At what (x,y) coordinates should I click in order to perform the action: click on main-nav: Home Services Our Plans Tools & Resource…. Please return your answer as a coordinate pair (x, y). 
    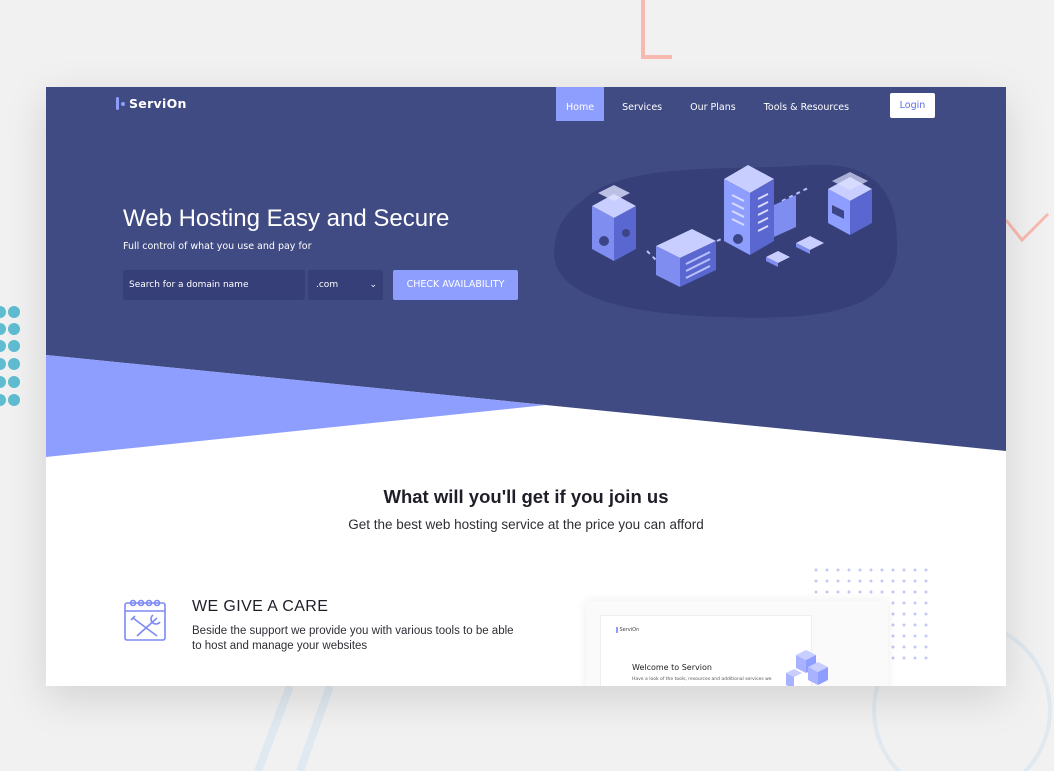
    Looking at the image, I should click on (711, 104).